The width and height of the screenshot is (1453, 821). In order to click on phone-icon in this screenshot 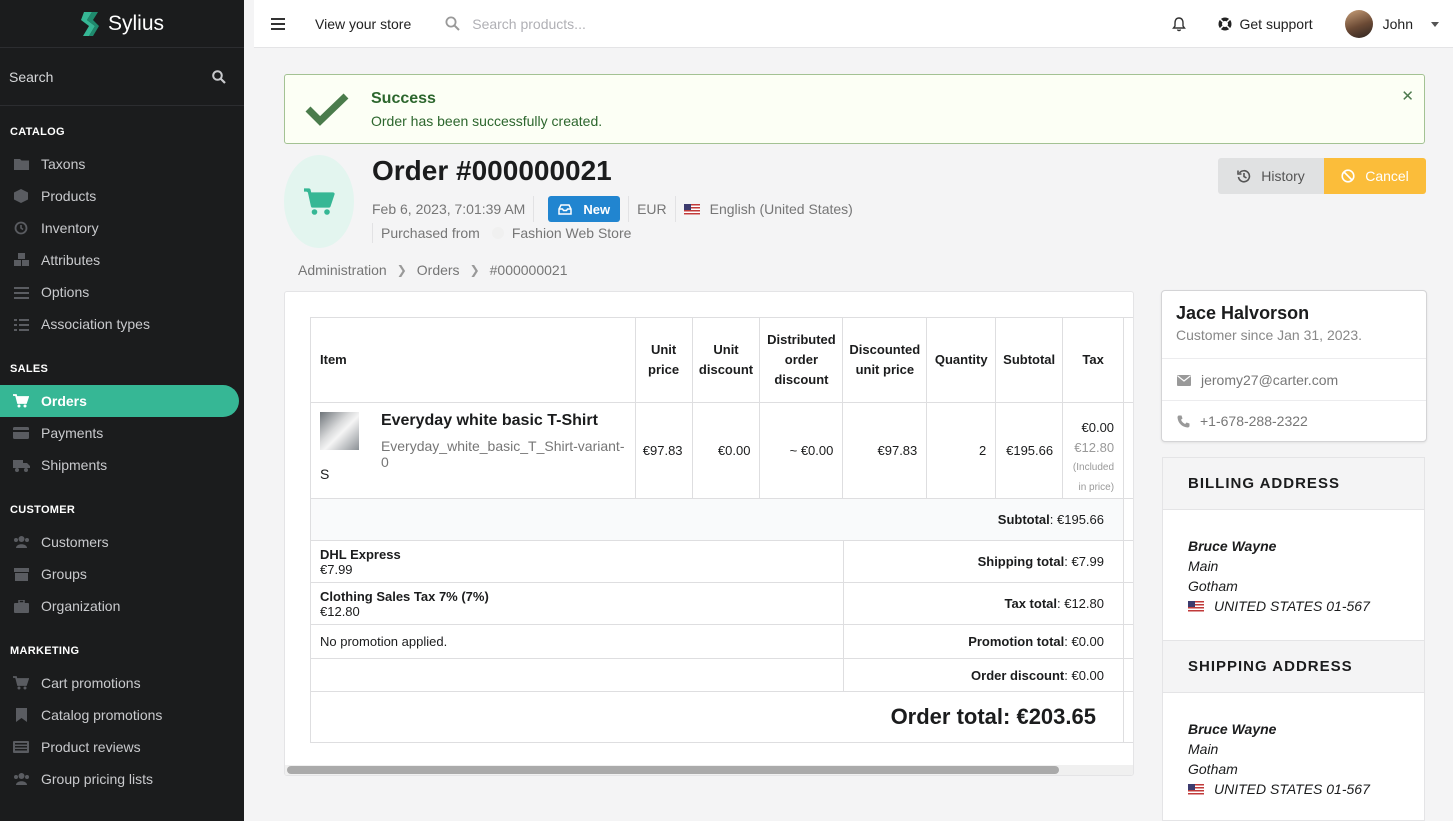, I will do `click(1183, 421)`.